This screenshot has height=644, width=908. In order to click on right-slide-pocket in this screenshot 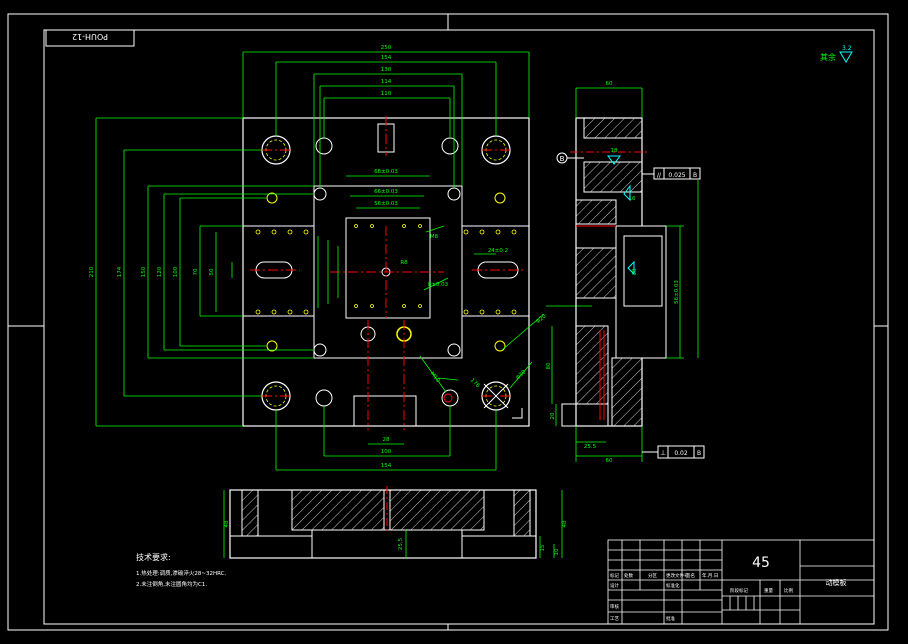, I will do `click(495, 271)`.